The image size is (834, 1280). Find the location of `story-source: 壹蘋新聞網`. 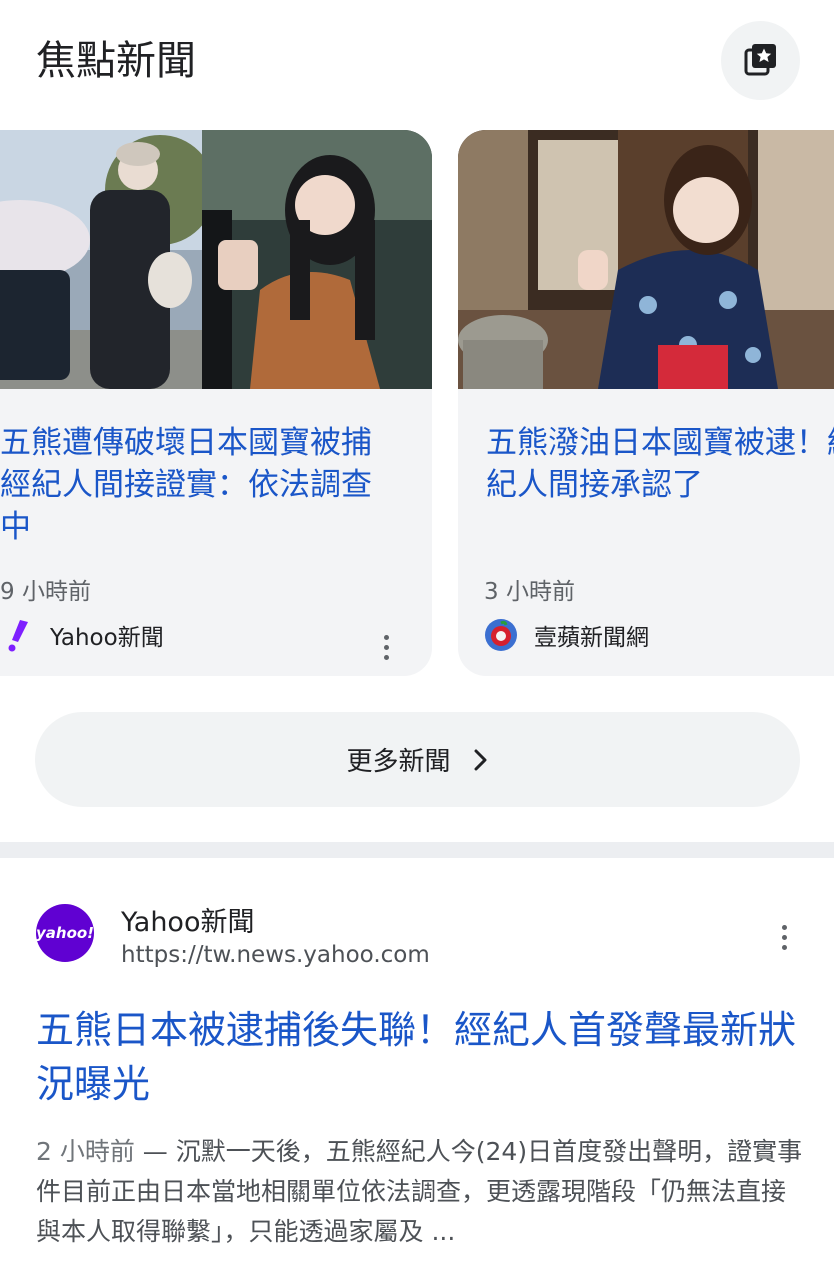

story-source: 壹蘋新聞網 is located at coordinates (566, 635).